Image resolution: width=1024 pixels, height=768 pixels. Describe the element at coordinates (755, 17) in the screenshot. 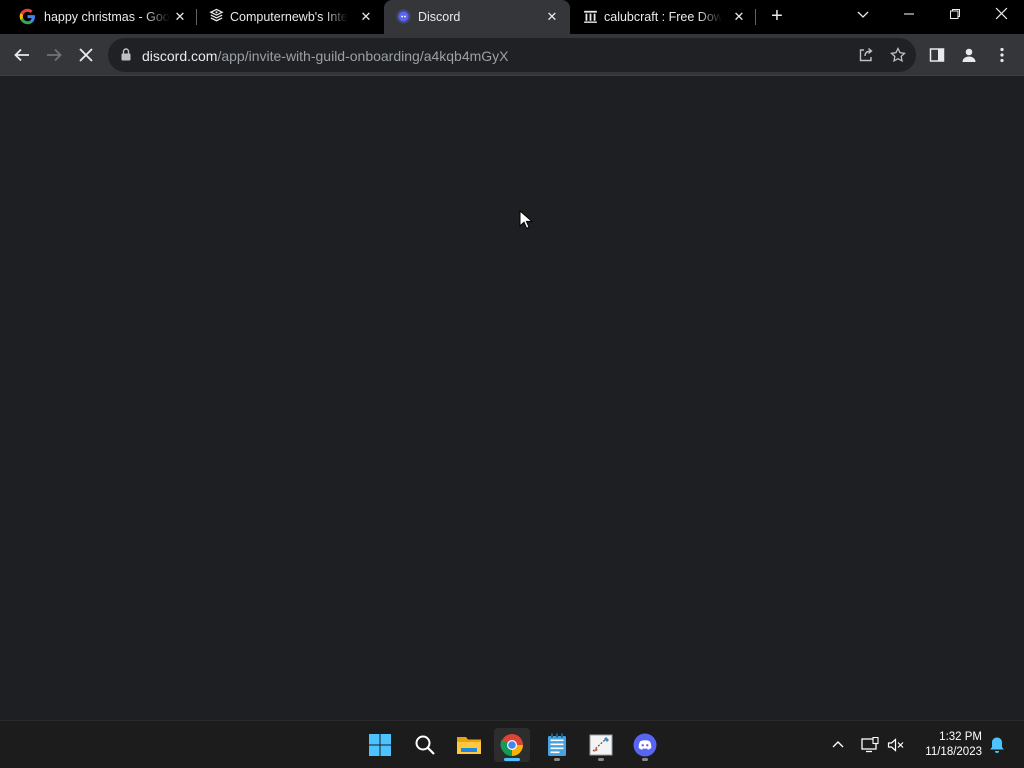

I see `tab-separator` at that location.